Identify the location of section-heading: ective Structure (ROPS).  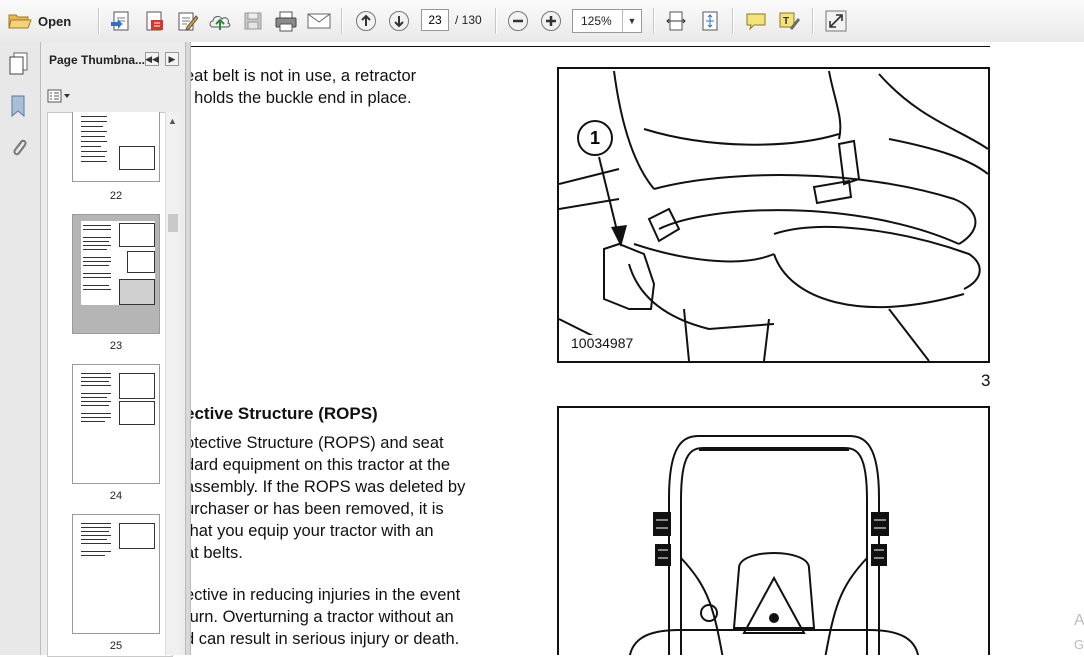
(284, 413).